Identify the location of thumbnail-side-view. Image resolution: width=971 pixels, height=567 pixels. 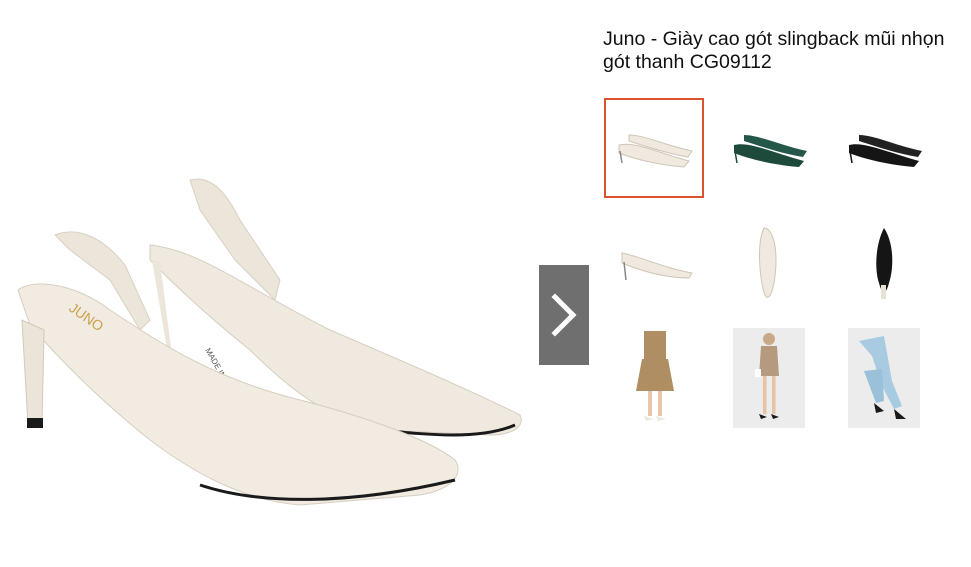
(654, 263).